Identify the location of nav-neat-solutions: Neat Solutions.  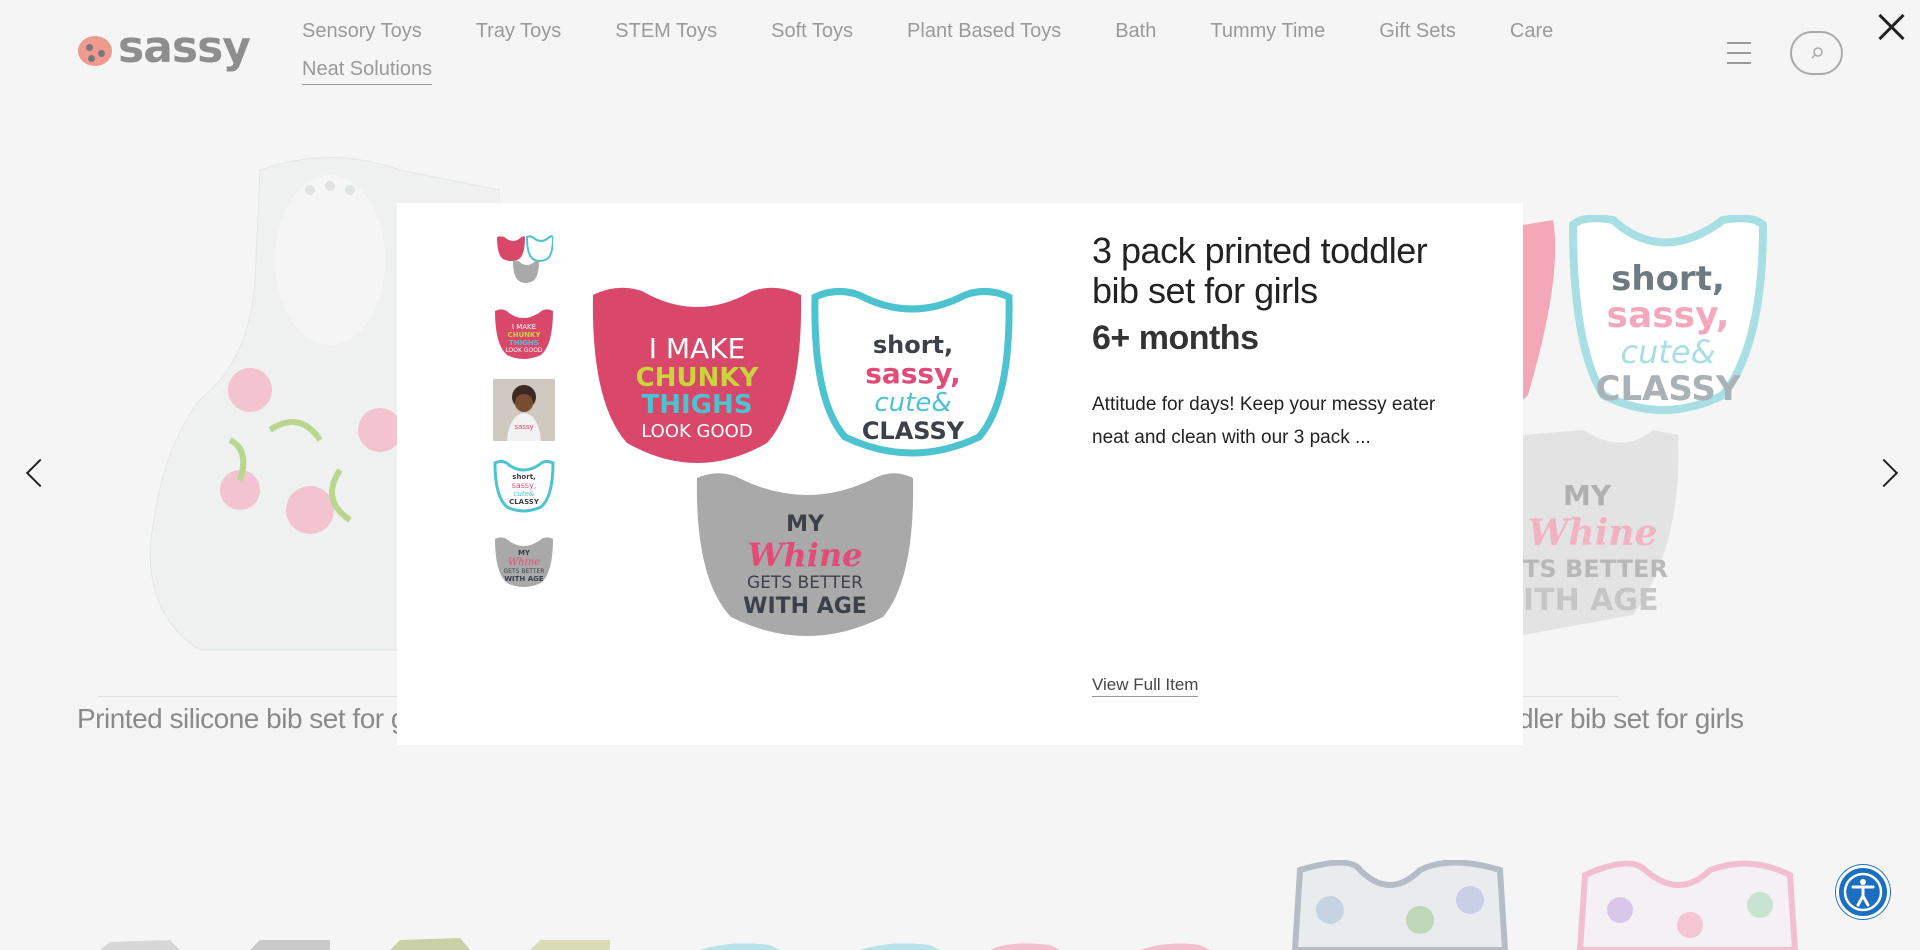
(367, 70).